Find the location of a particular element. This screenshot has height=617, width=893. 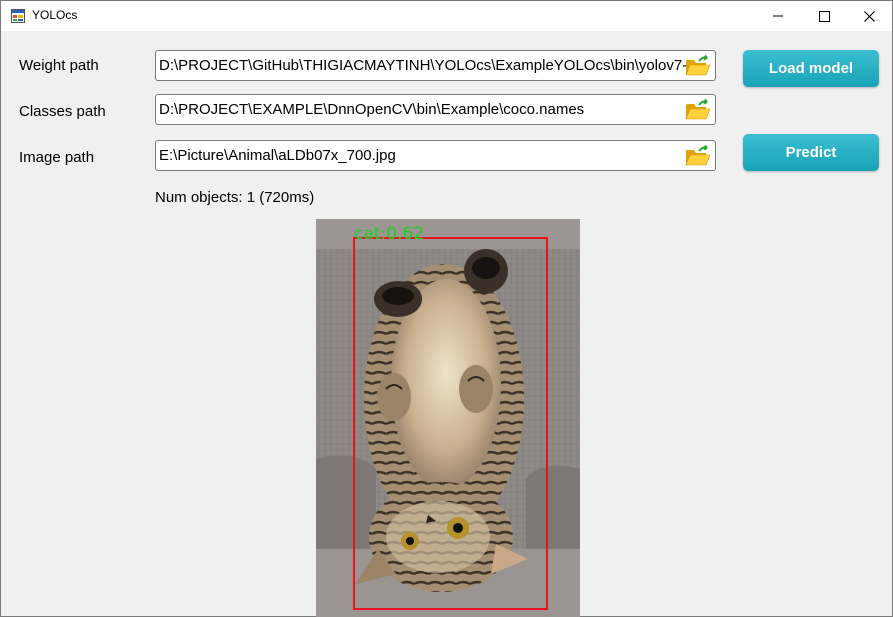

classes-path-input is located at coordinates (423, 109).